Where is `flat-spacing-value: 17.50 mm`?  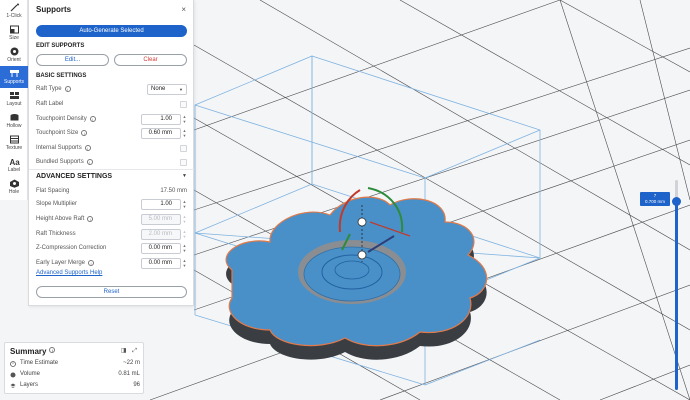 flat-spacing-value: 17.50 mm is located at coordinates (173, 191).